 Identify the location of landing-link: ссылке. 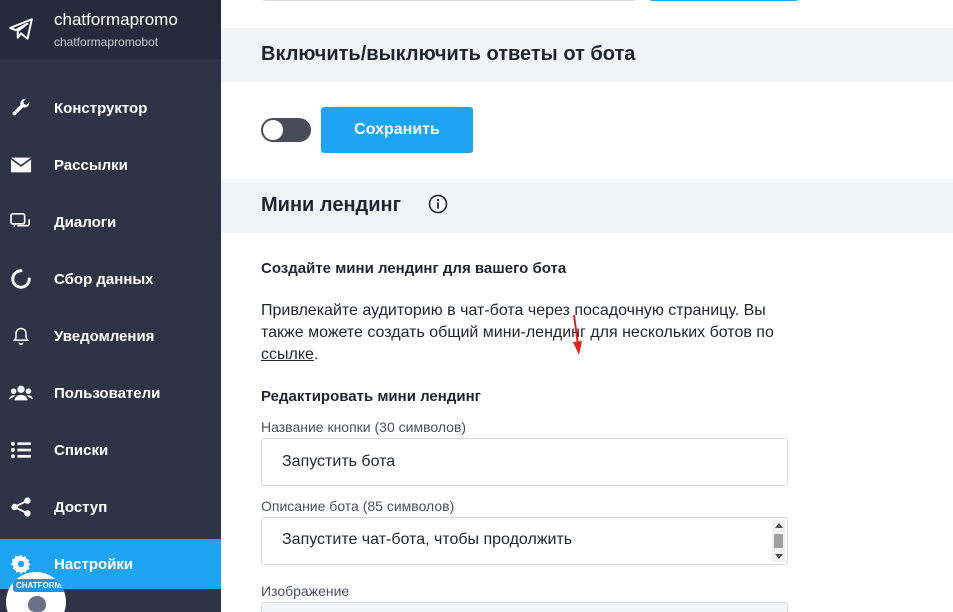
(287, 354).